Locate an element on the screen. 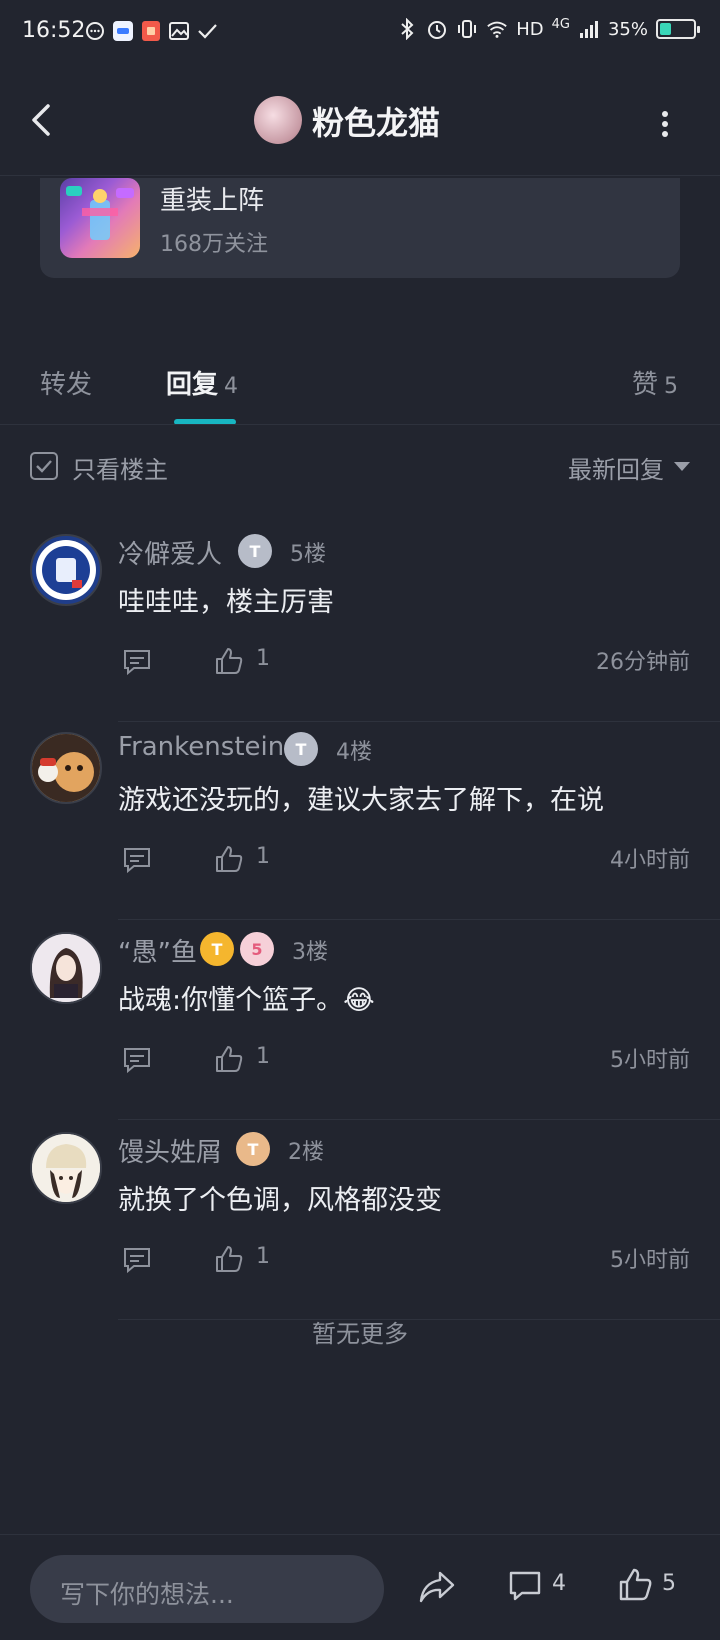 The height and width of the screenshot is (1640, 720). reply-floor: 2楼 is located at coordinates (306, 1152).